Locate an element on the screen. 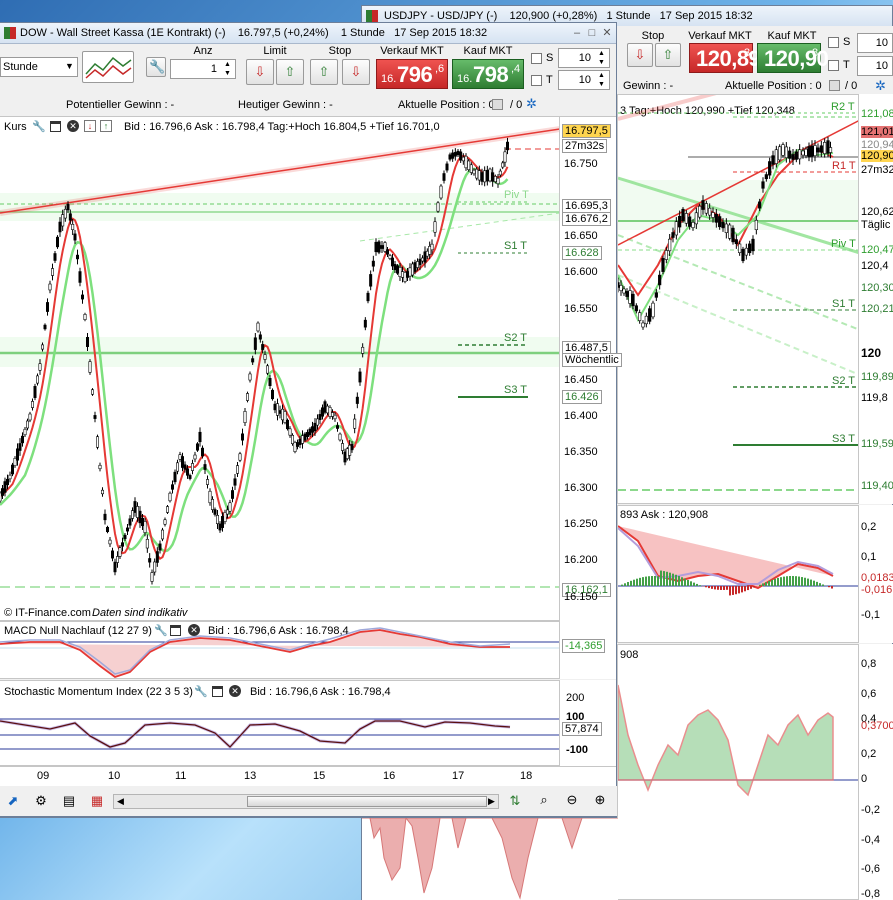 This screenshot has height=900, width=893. usdjpy-s-label: S is located at coordinates (847, 42).